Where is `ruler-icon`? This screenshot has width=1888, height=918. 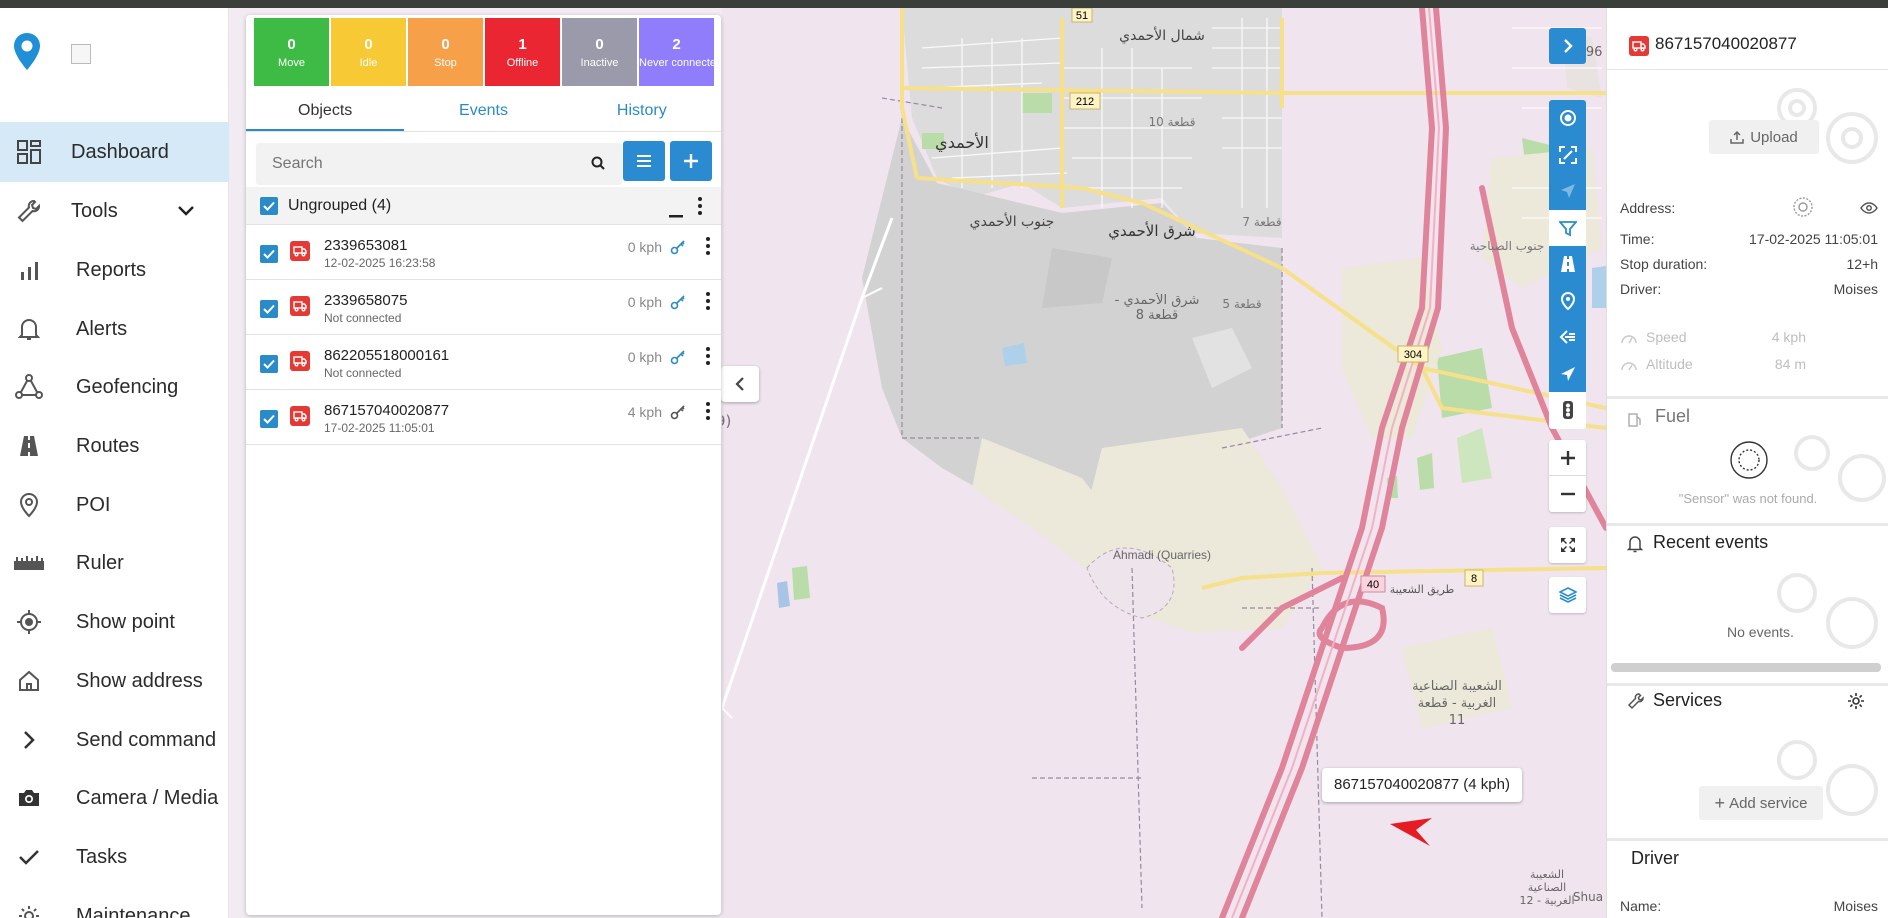 ruler-icon is located at coordinates (29, 563).